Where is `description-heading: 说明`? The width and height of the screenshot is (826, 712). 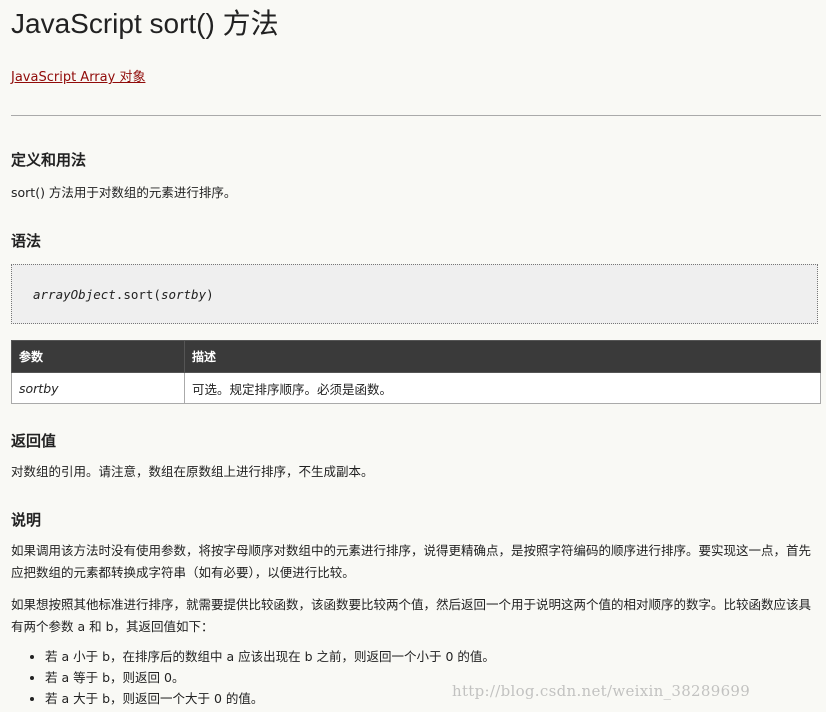
description-heading: 说明 is located at coordinates (26, 520).